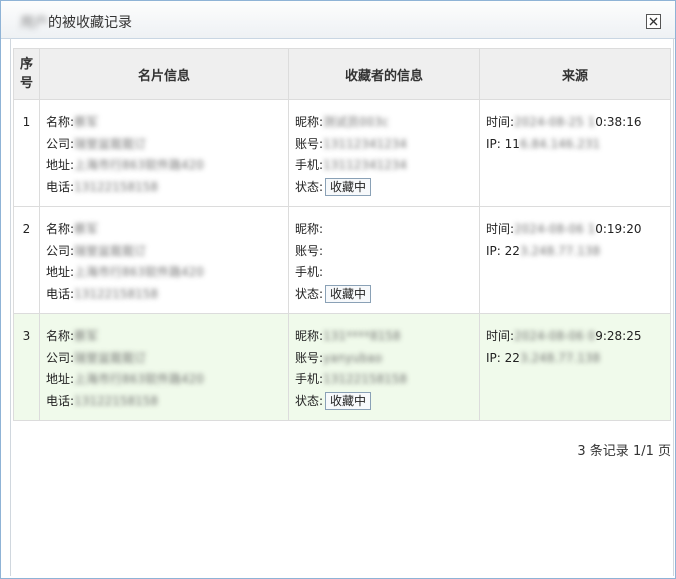 Image resolution: width=676 pixels, height=579 pixels. What do you see at coordinates (26, 153) in the screenshot?
I see `row-index: 1` at bounding box center [26, 153].